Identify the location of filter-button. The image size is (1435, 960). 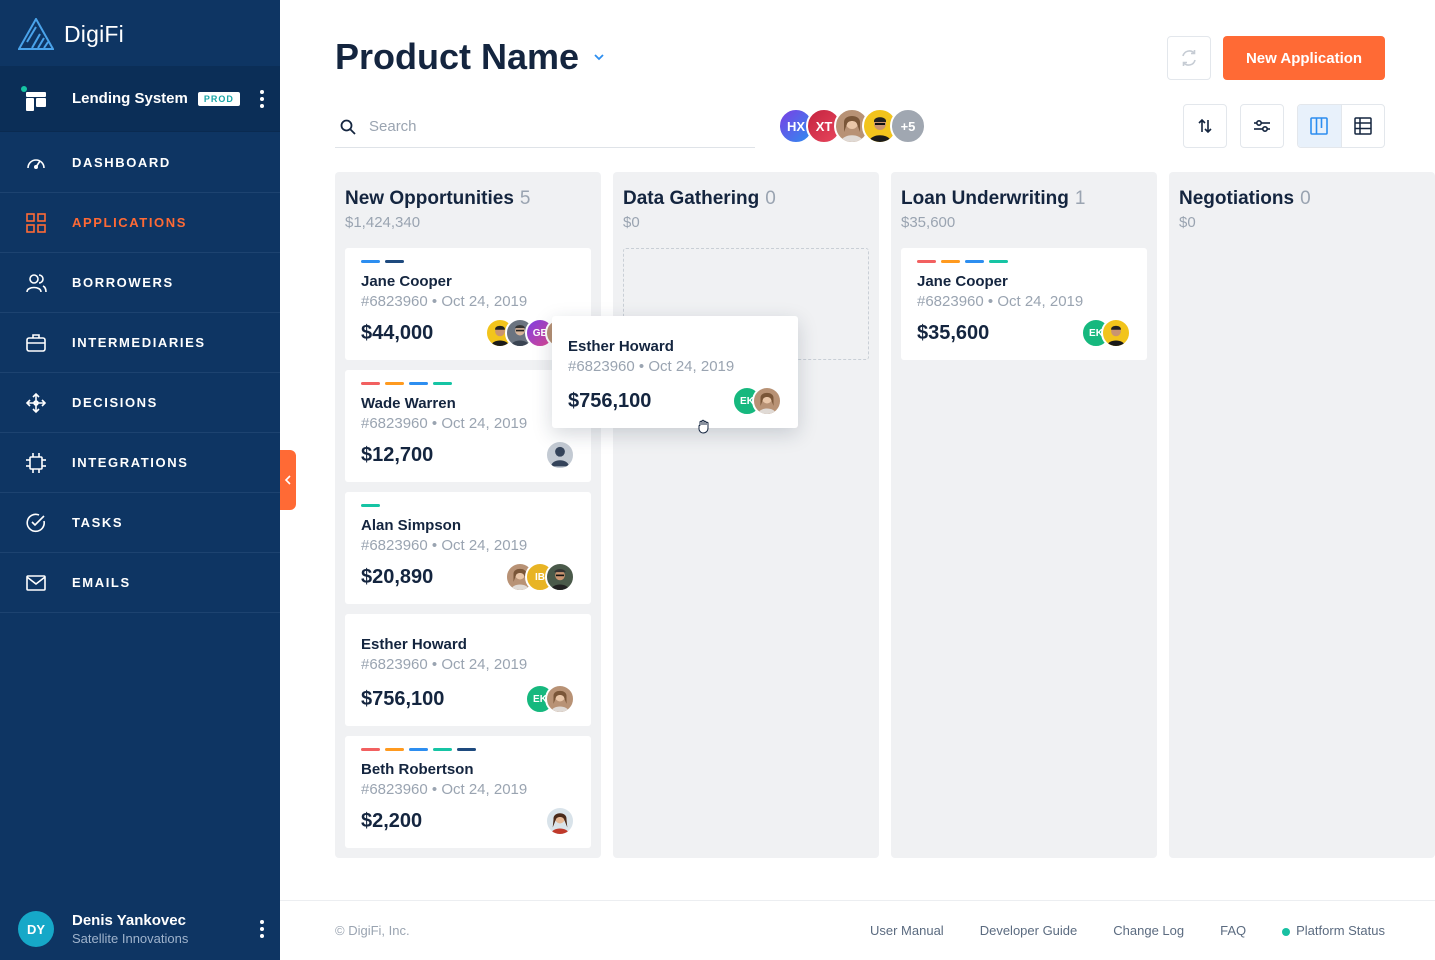
(1262, 126).